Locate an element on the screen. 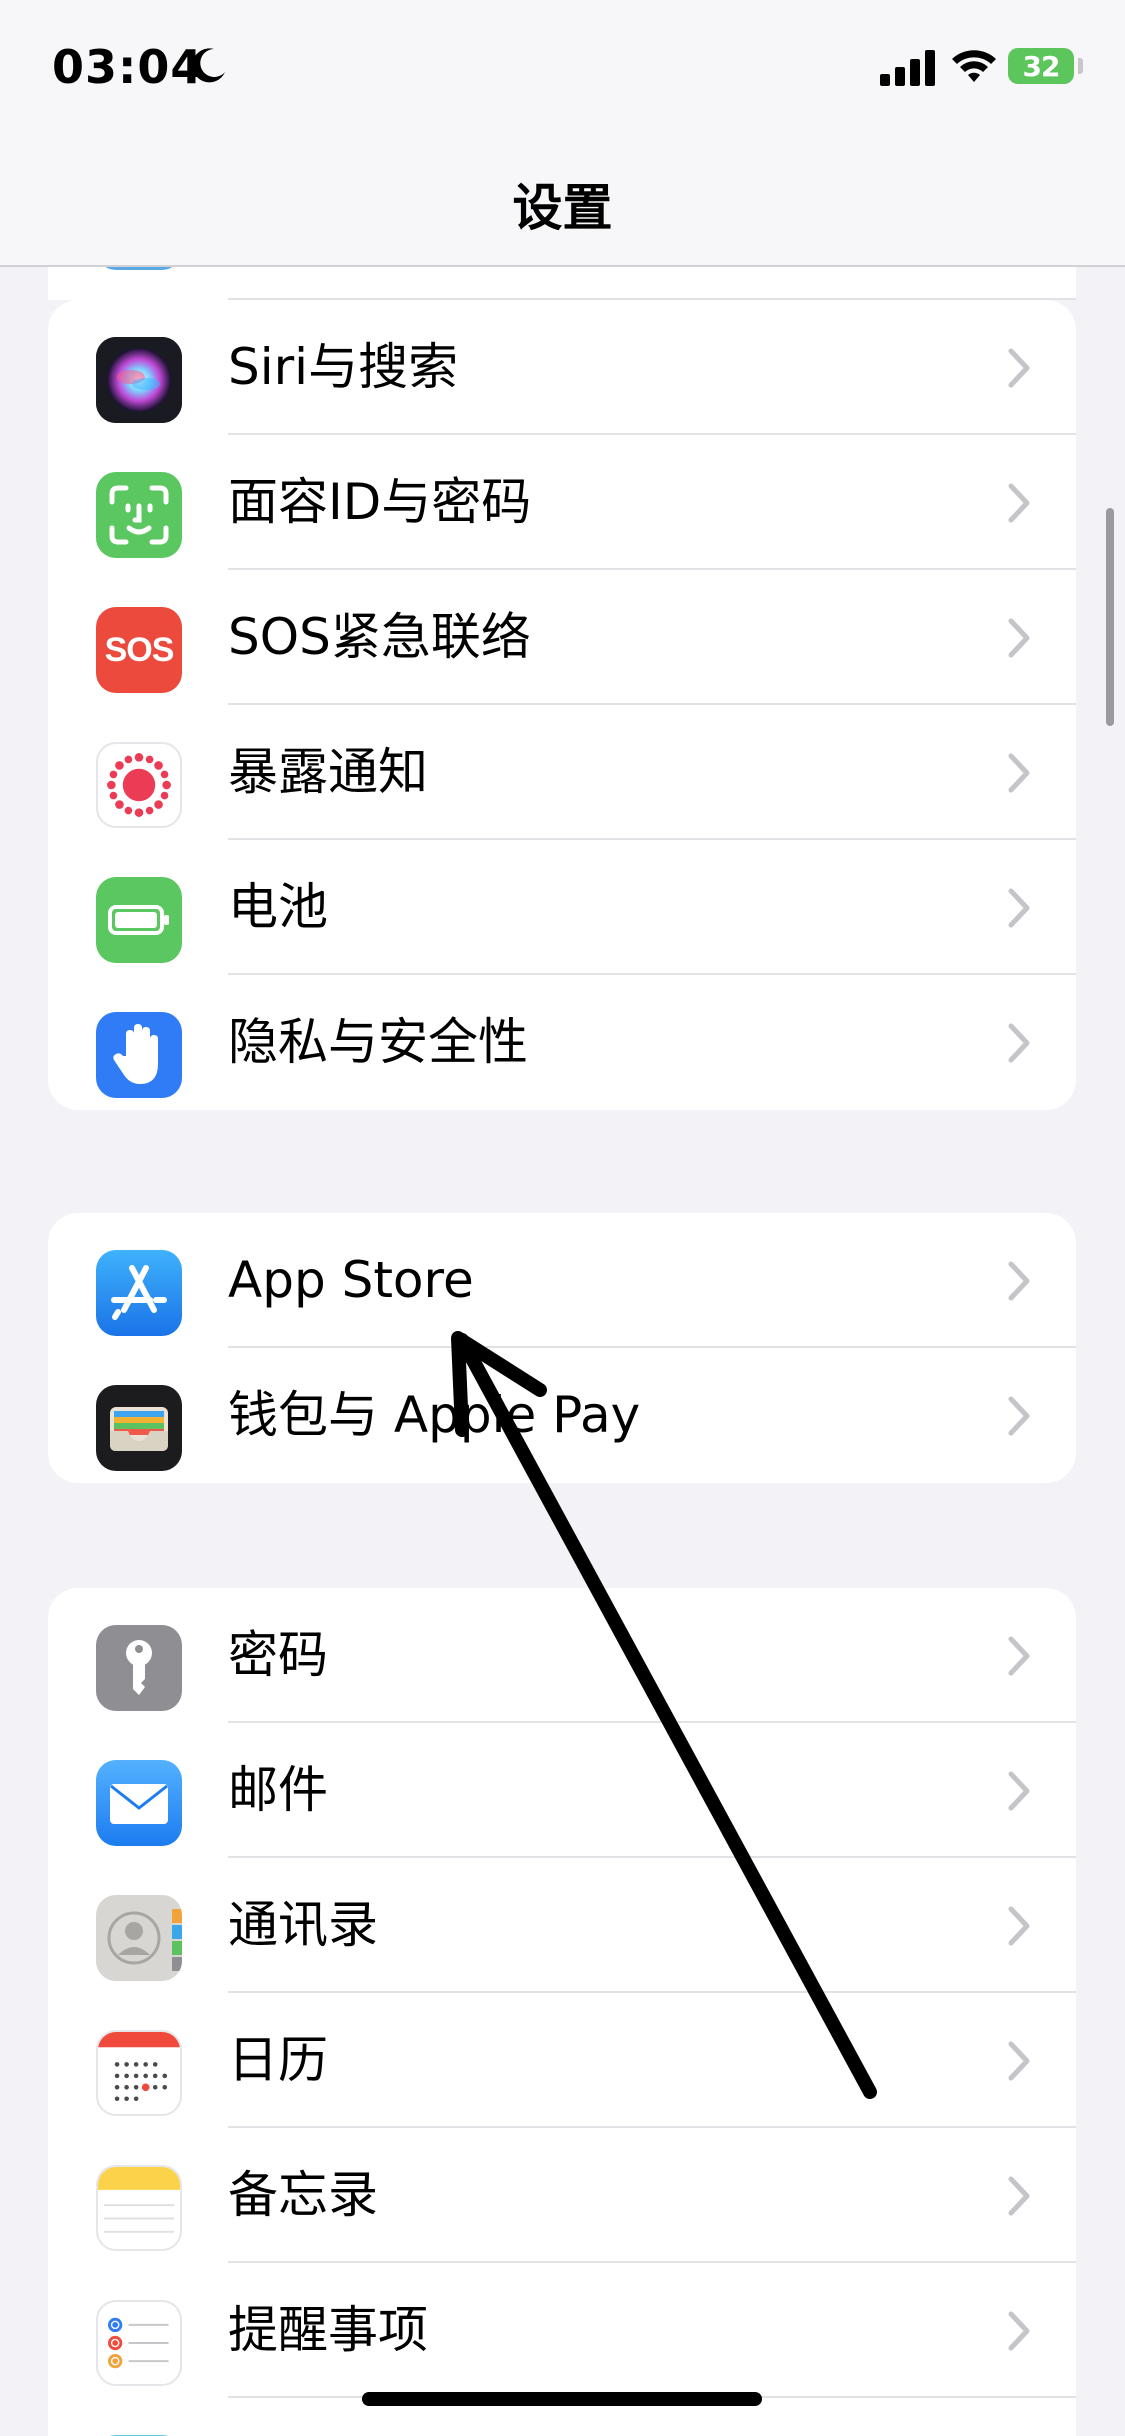 The image size is (1125, 2436). row-label: App Store is located at coordinates (351, 1280).